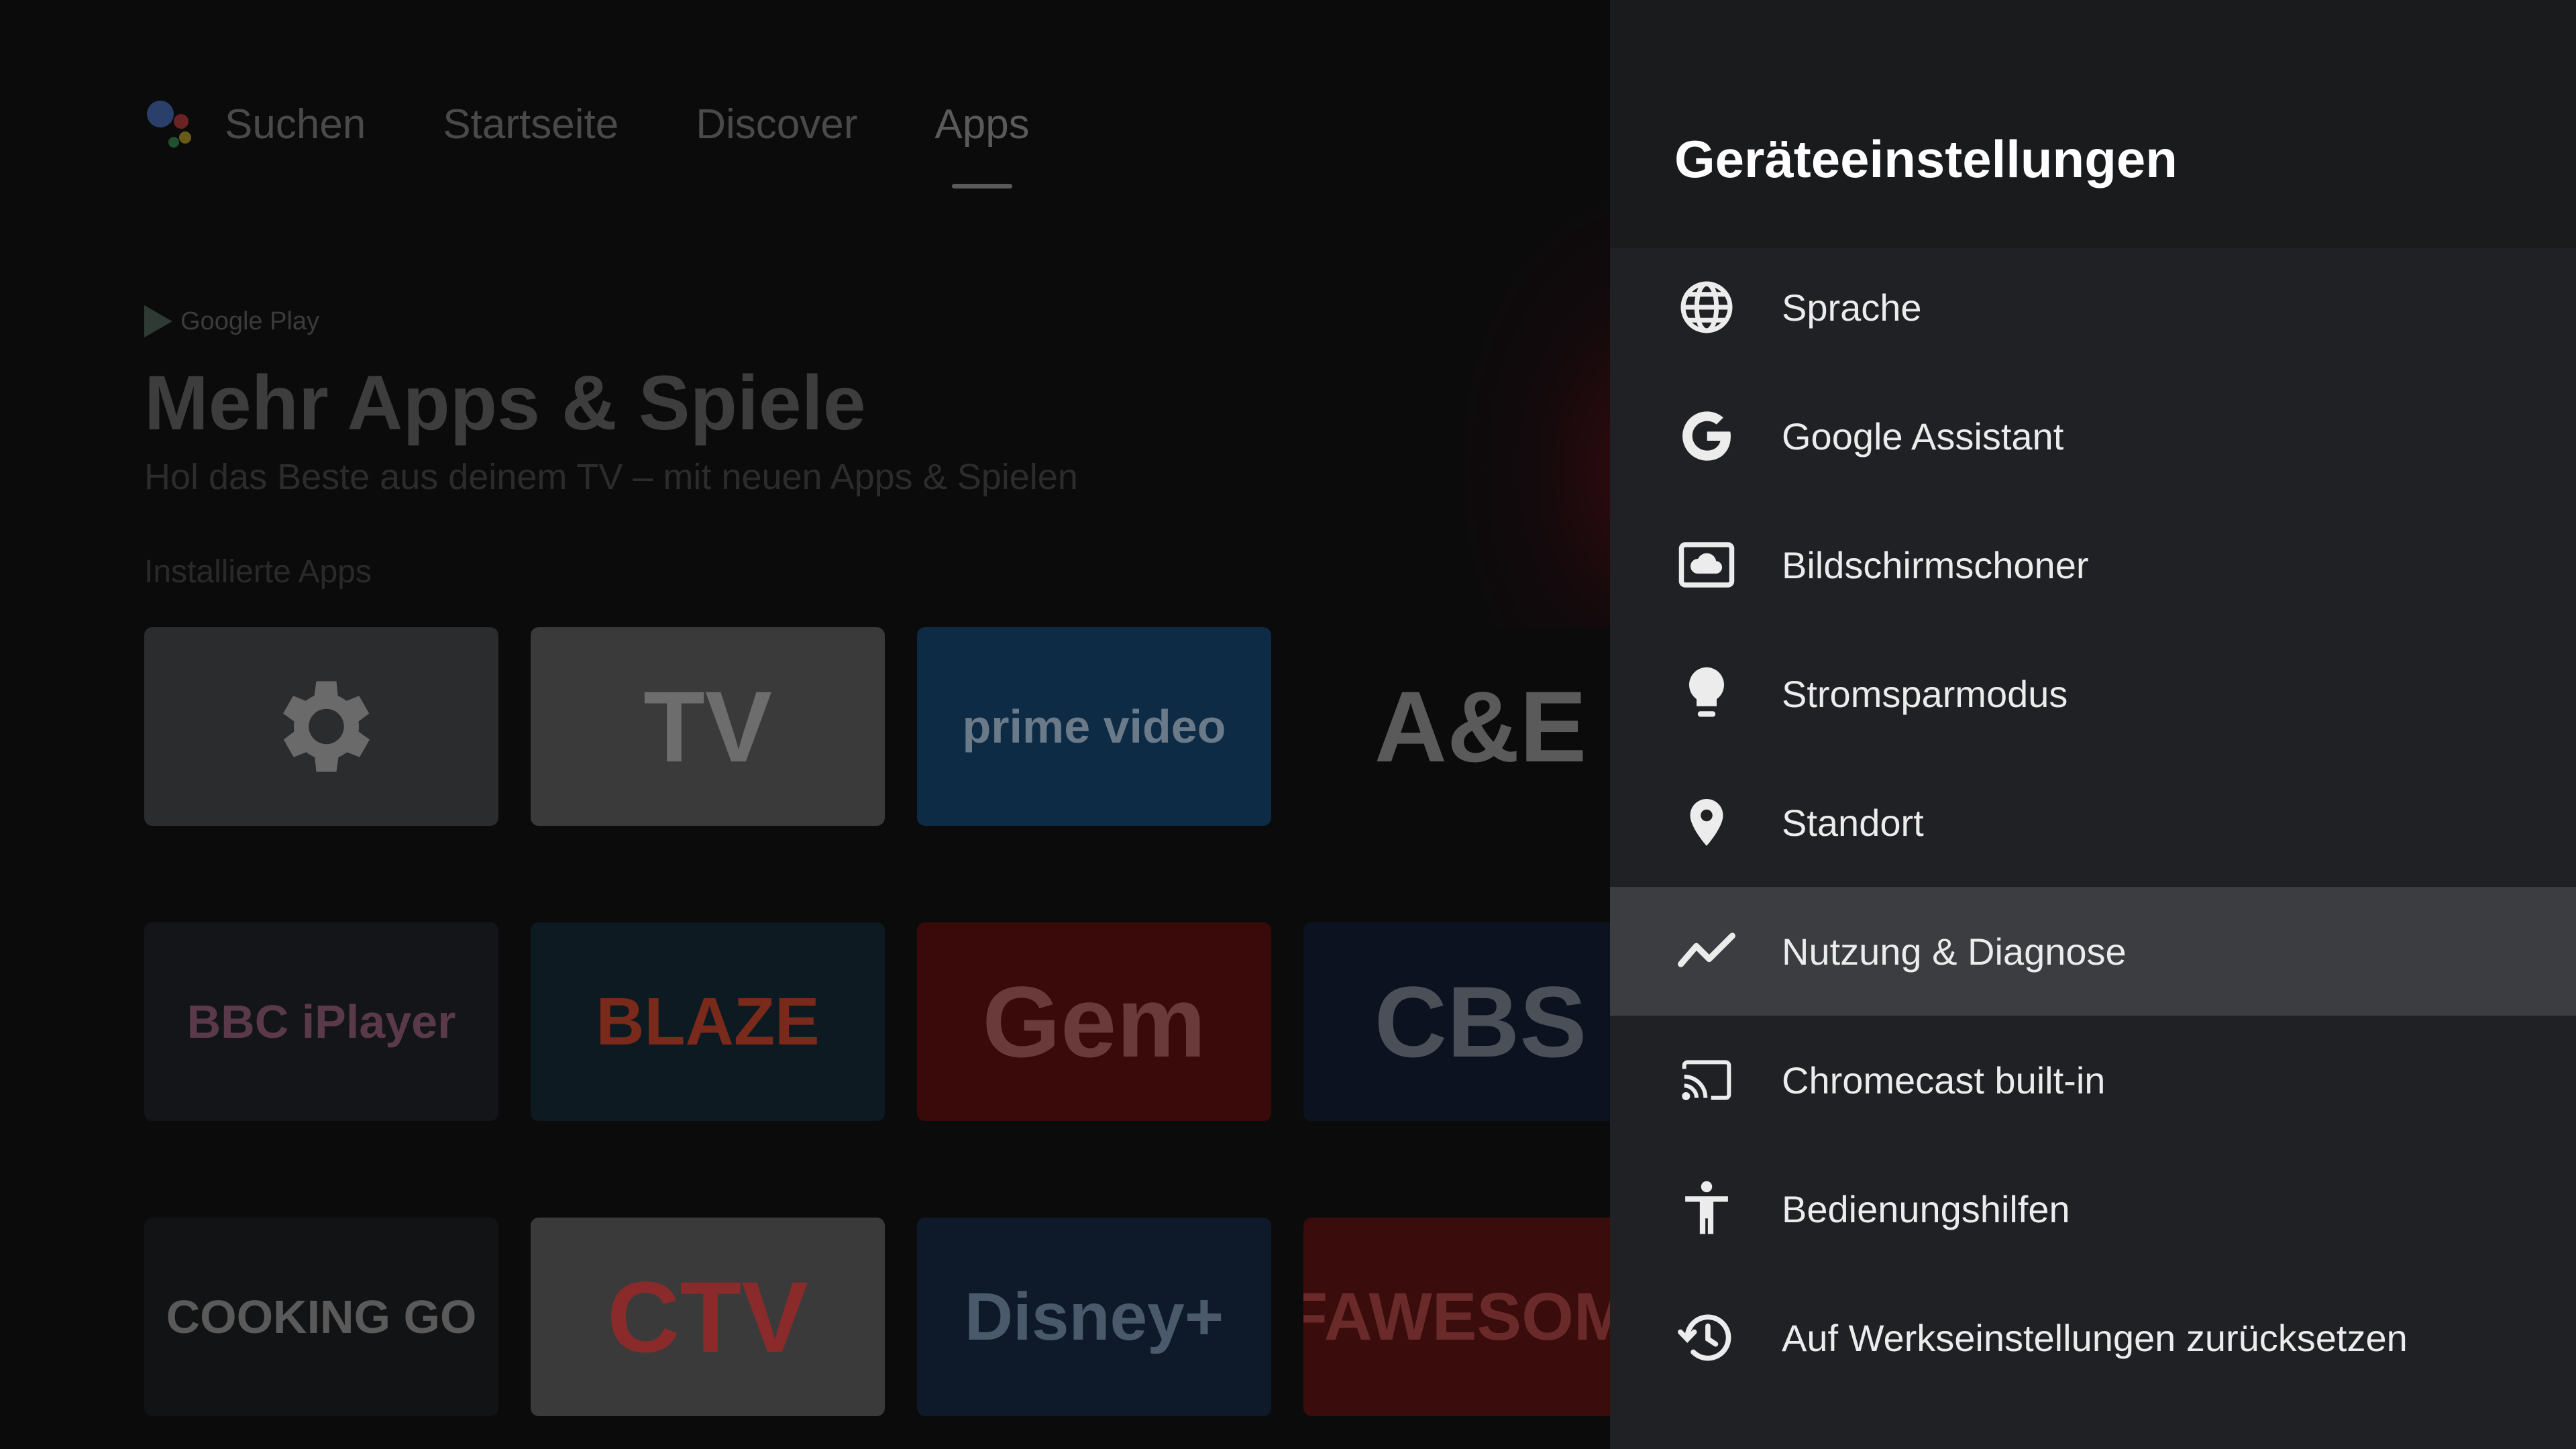 This screenshot has height=1449, width=2576. Describe the element at coordinates (2093, 1208) in the screenshot. I see `settings-item-bedienungshilfen: Bedienungshilfen` at that location.